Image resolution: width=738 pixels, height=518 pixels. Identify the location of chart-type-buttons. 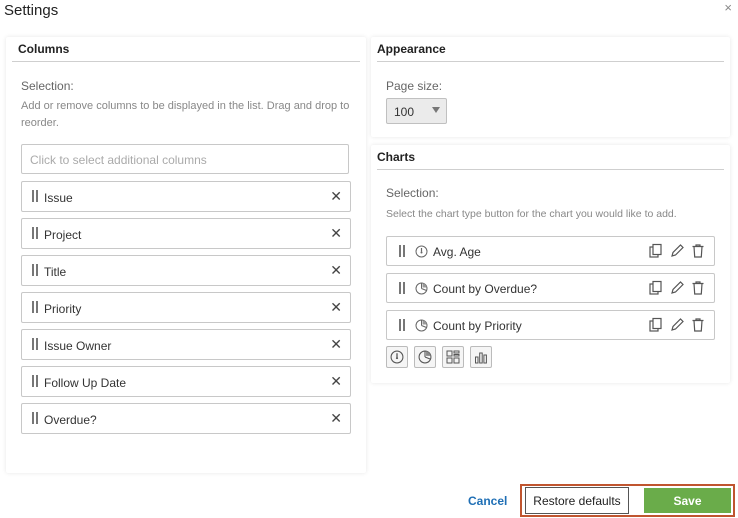
(439, 357).